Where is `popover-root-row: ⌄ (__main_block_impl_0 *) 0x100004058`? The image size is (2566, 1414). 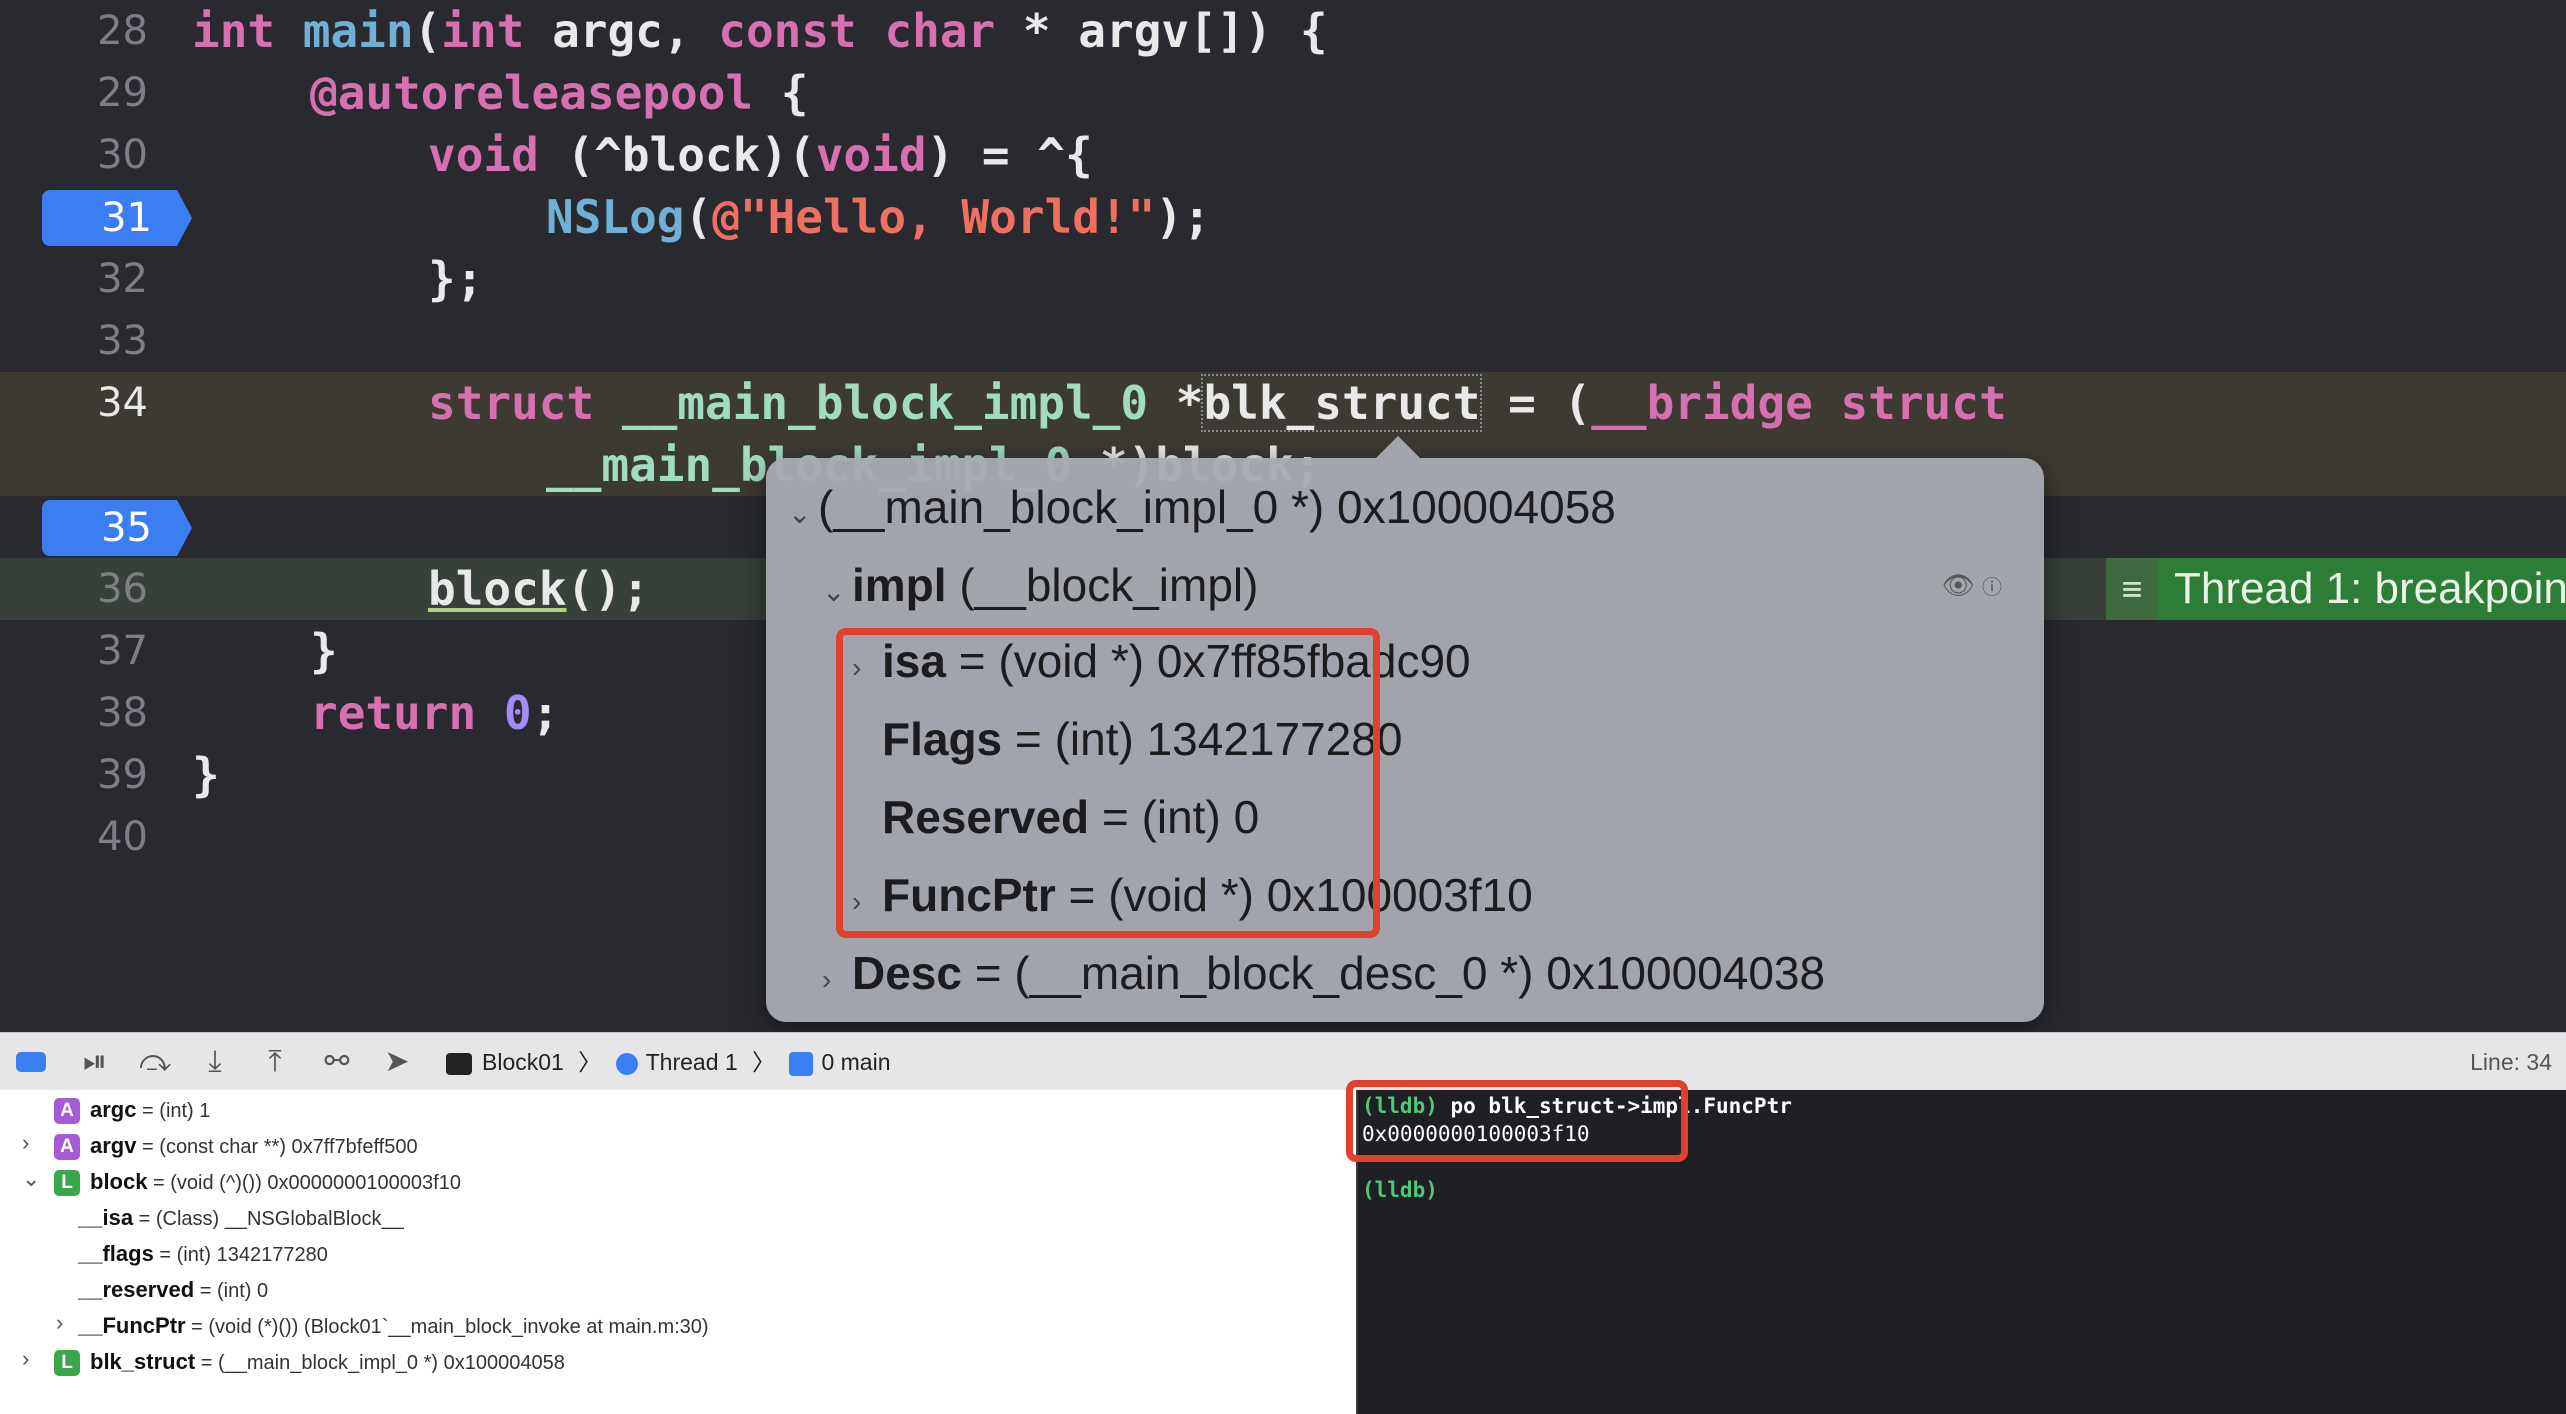 popover-root-row: ⌄ (__main_block_impl_0 *) 0x100004058 is located at coordinates (1202, 507).